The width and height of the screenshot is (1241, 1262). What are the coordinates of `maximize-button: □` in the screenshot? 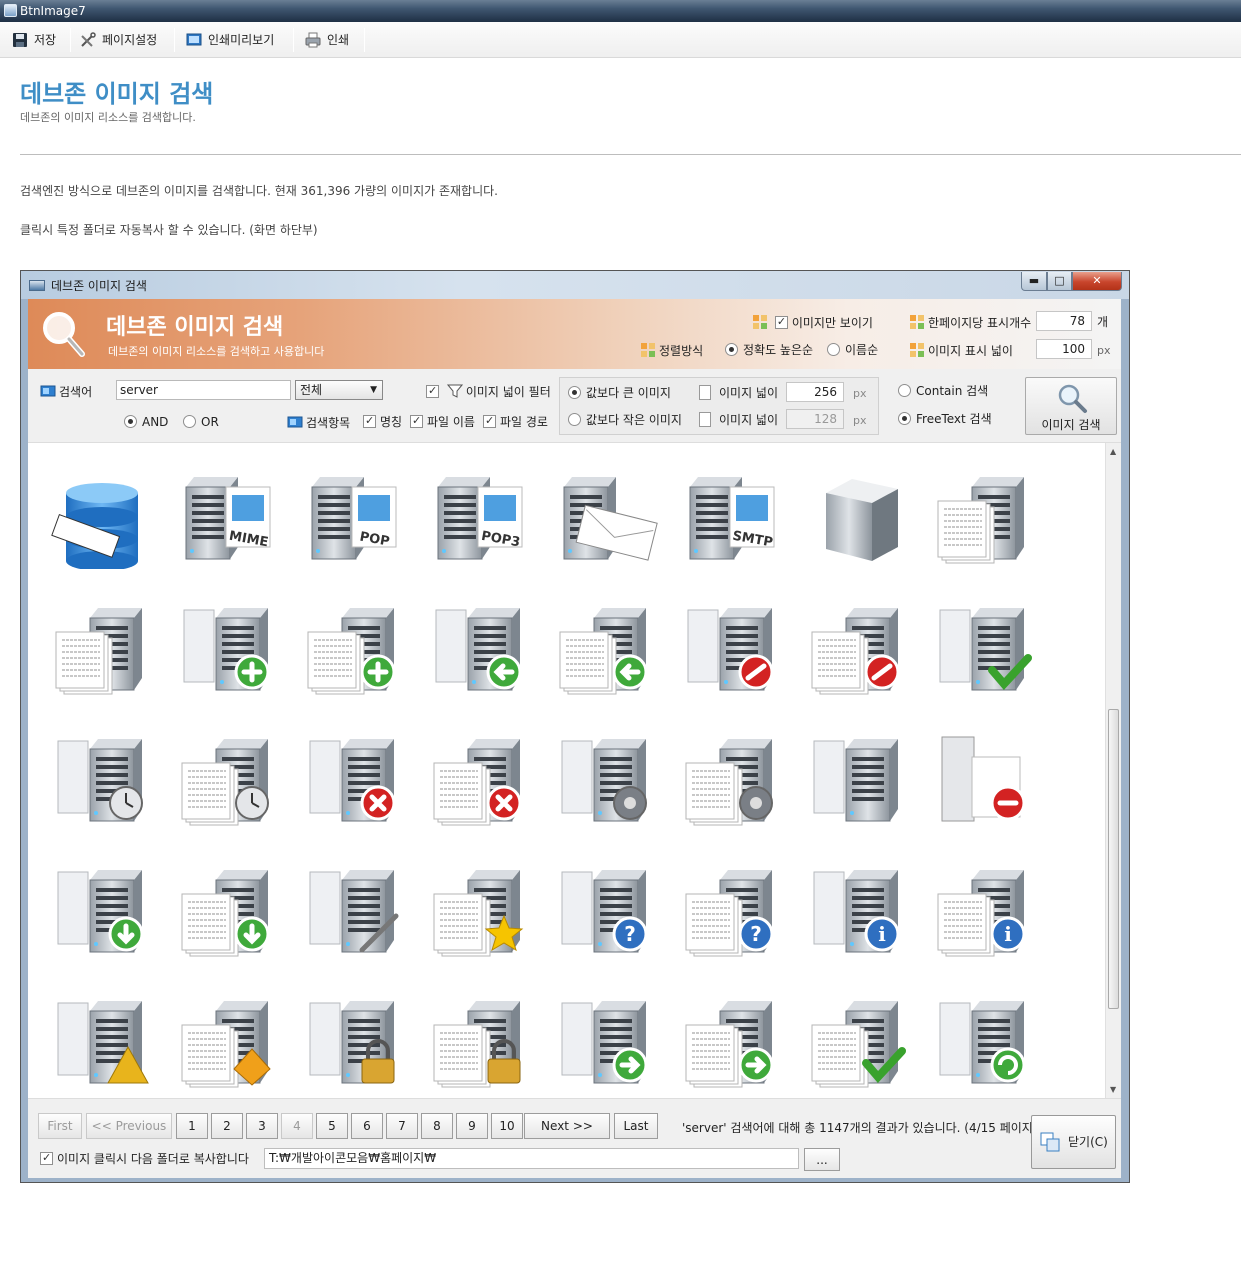 It's located at (1059, 281).